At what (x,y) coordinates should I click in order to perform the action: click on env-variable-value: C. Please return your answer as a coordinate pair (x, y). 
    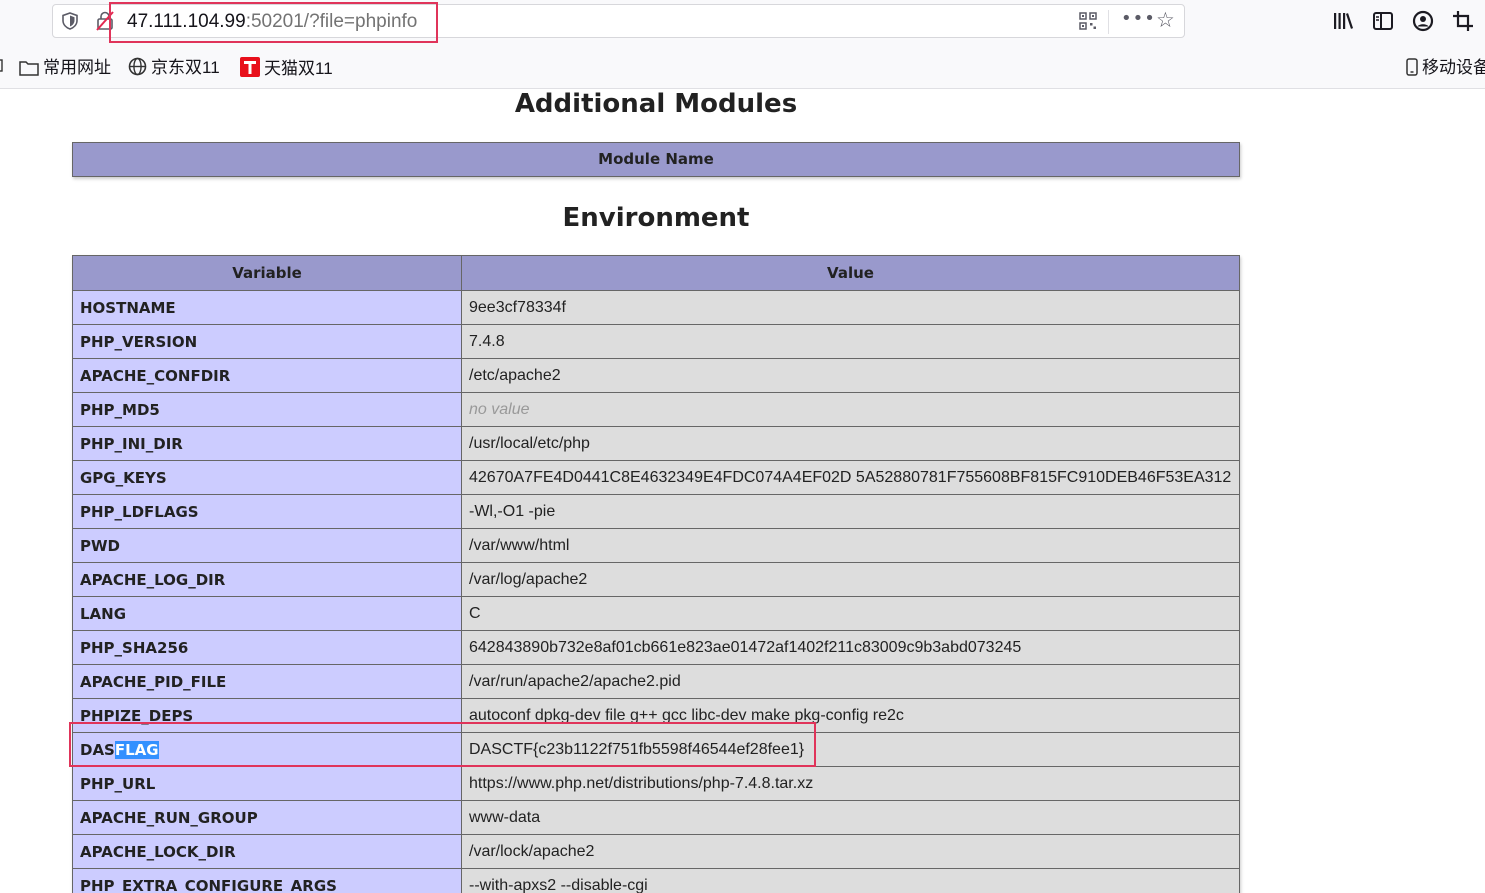
    Looking at the image, I should click on (850, 613).